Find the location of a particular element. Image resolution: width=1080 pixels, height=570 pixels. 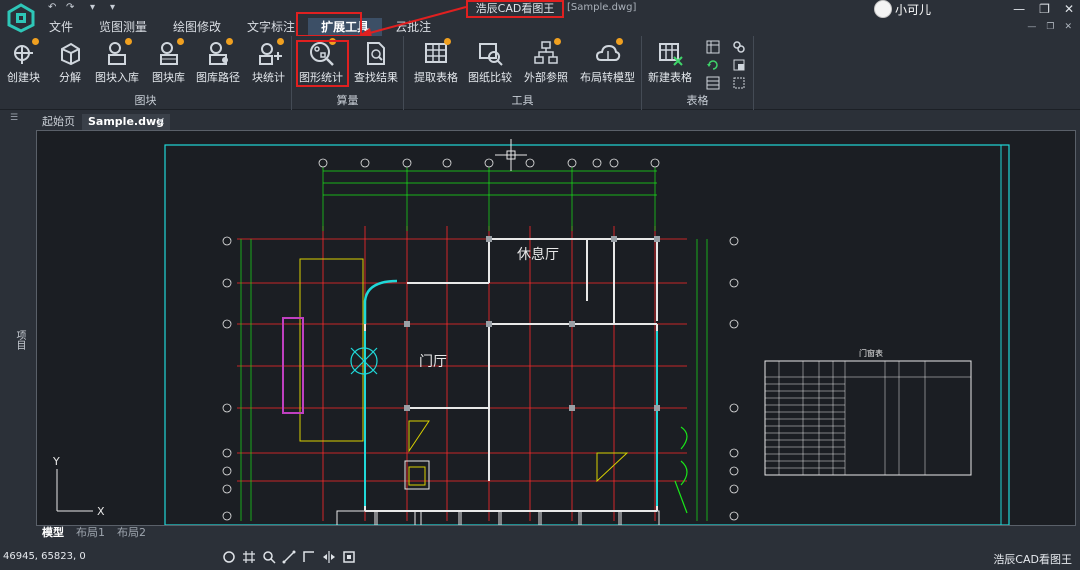

app-title: 浩辰CAD看图王 is located at coordinates (515, 9).